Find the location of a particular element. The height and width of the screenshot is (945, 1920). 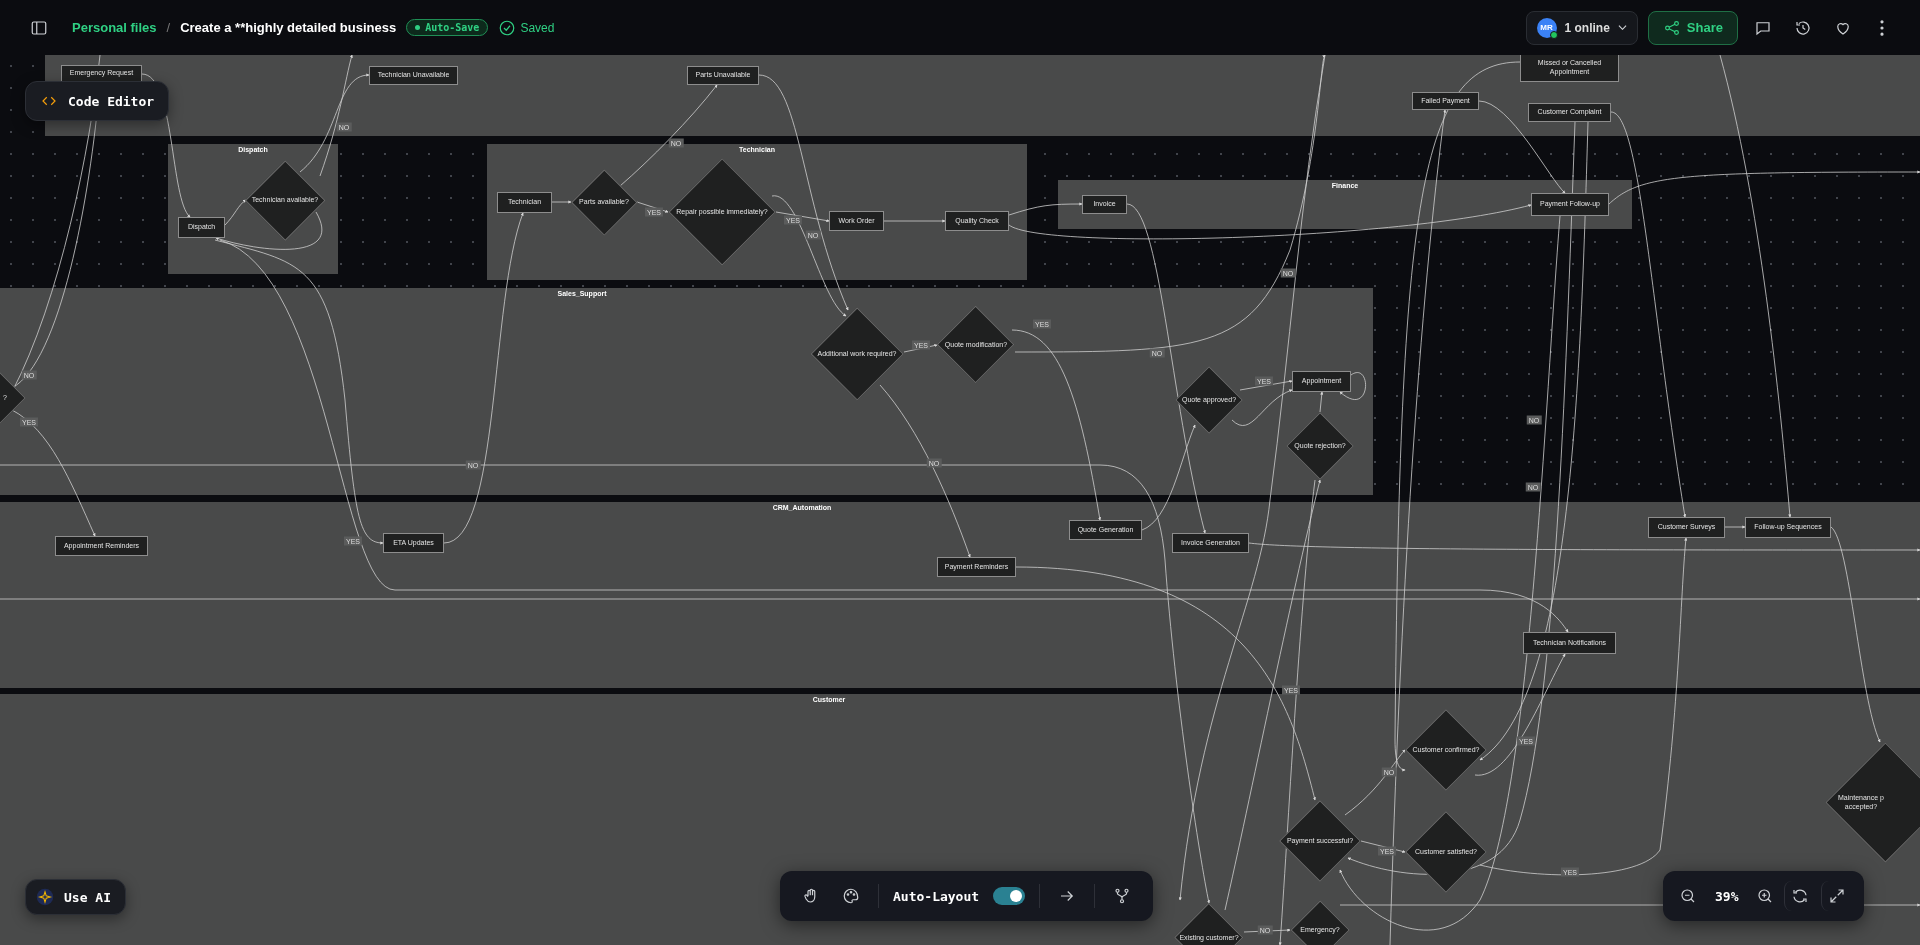

code-editor-button: Code Editor is located at coordinates (97, 101).